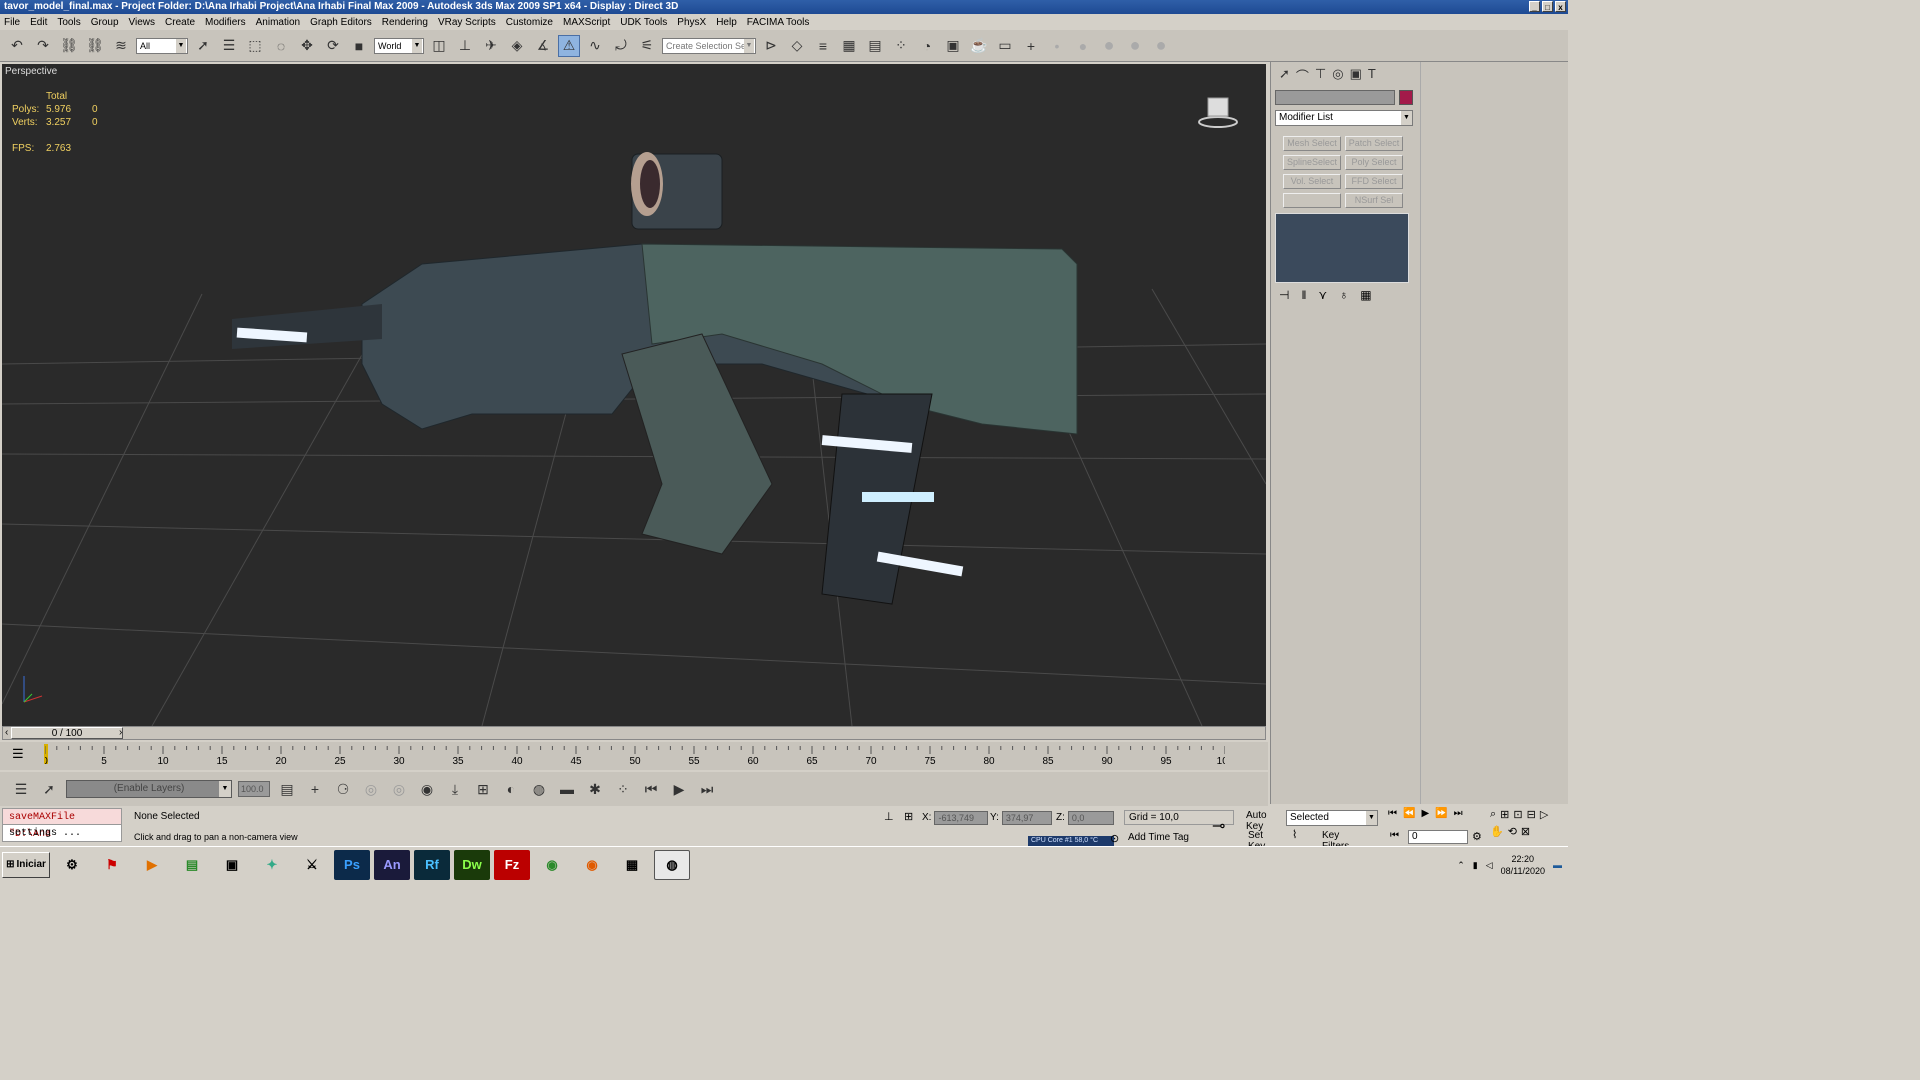 Image resolution: width=1920 pixels, height=1080 pixels. What do you see at coordinates (552, 865) in the screenshot?
I see `taskbar-chrome-icon: ◉` at bounding box center [552, 865].